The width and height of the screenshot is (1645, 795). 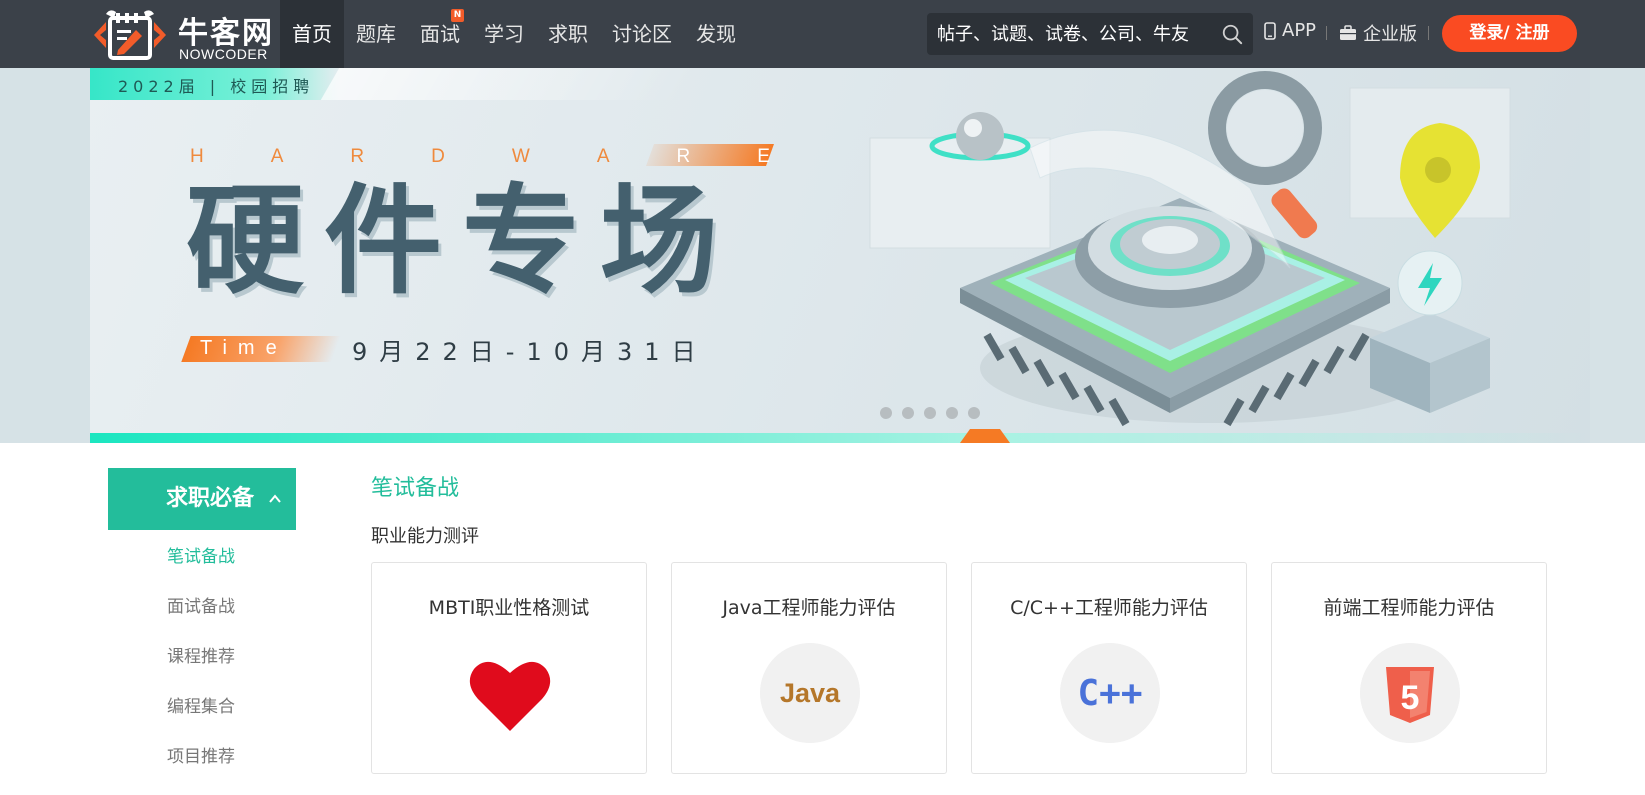 I want to click on sidebar-header-job-prep: 求职必备, so click(x=202, y=499).